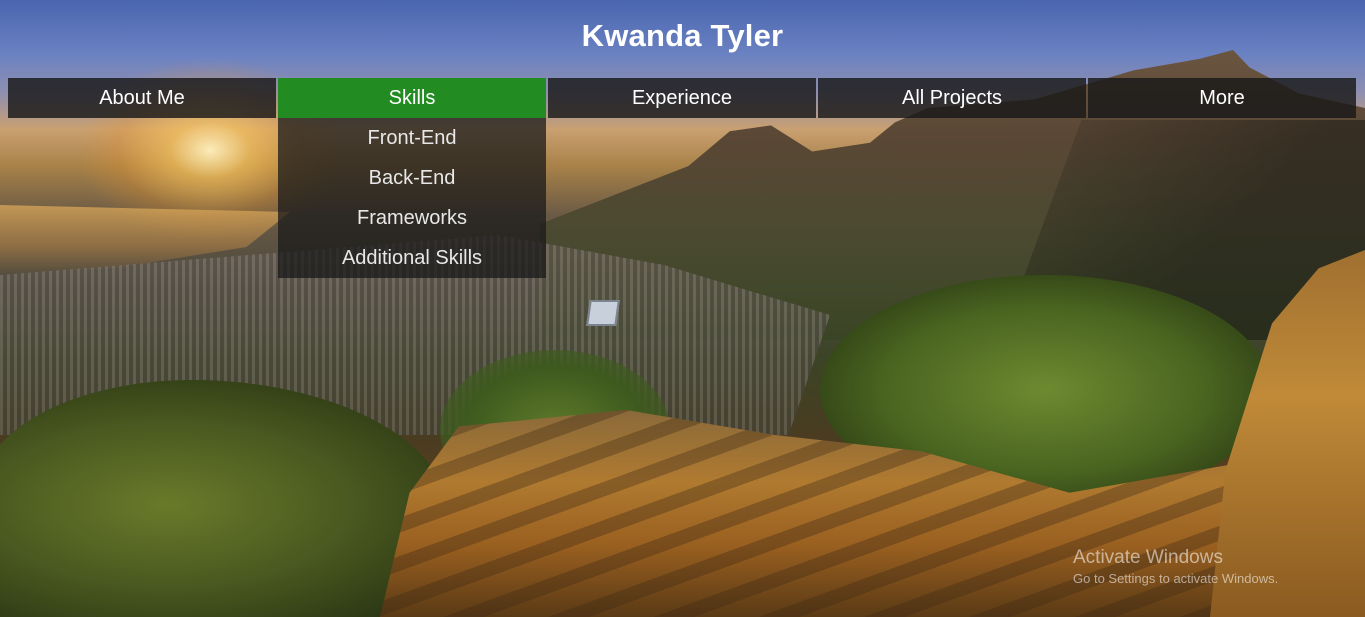  Describe the element at coordinates (952, 98) in the screenshot. I see `nav-item-all-projects: All Projects` at that location.